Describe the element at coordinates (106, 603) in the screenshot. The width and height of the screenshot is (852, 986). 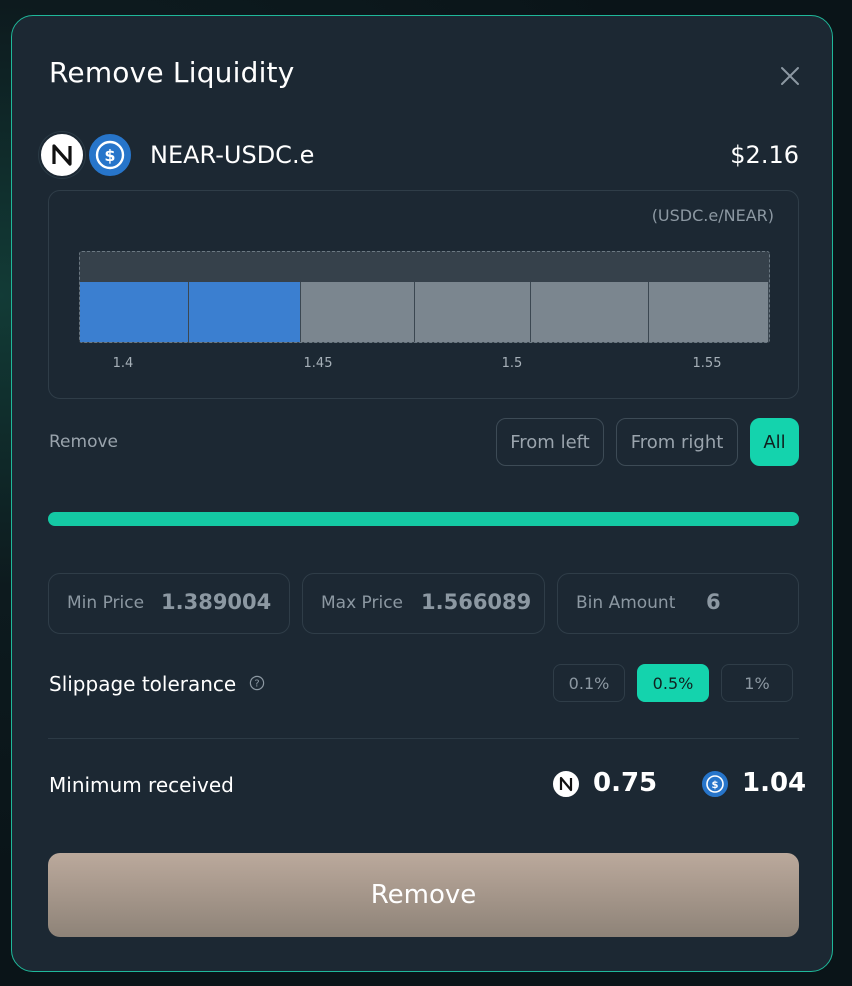
I see `min-price-label: Min Price` at that location.